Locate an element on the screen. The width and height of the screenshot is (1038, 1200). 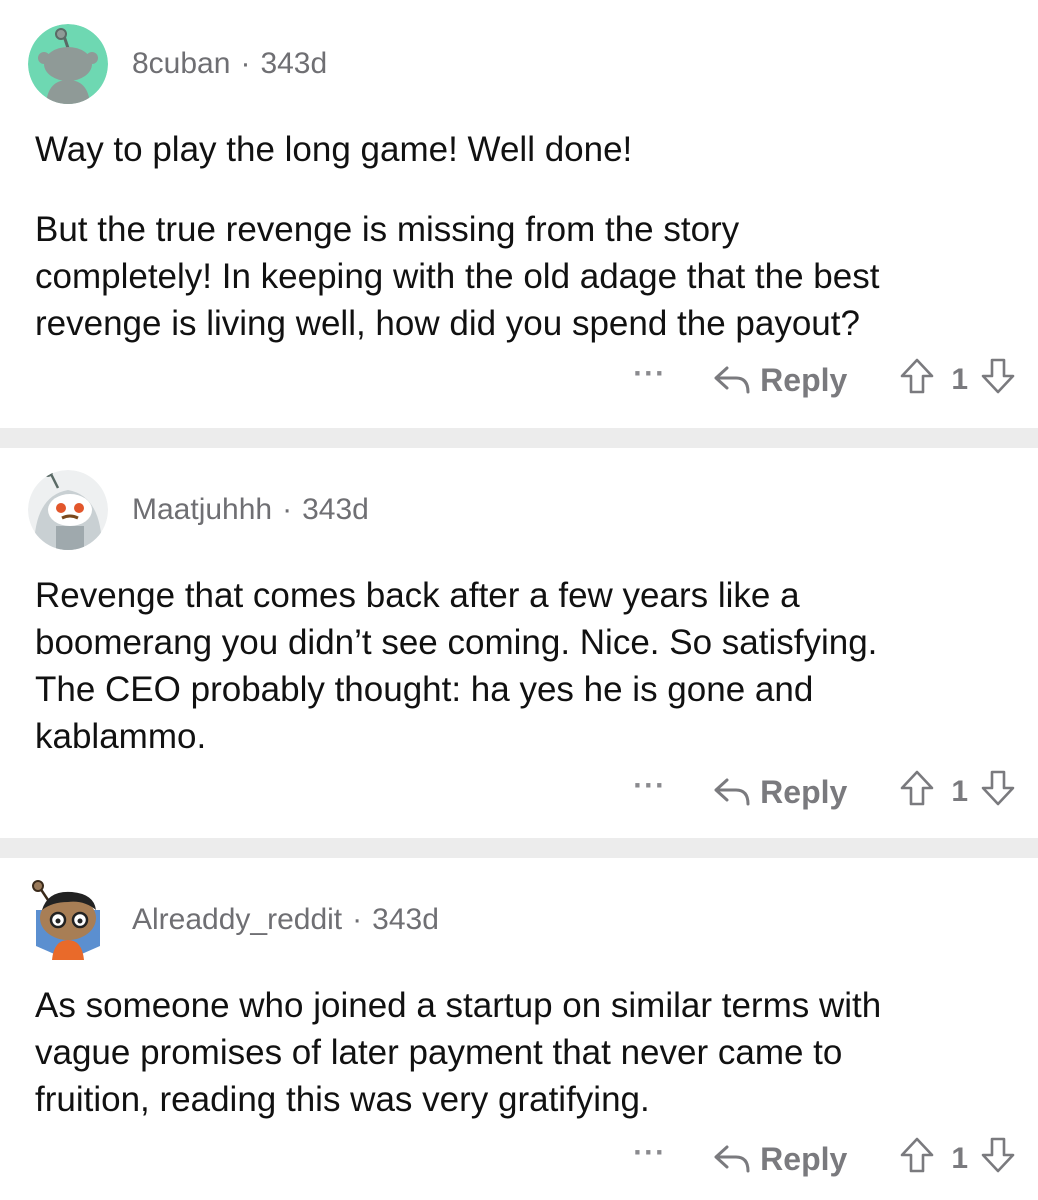
comment-meta: Maatjuhhh · 343d is located at coordinates (250, 510).